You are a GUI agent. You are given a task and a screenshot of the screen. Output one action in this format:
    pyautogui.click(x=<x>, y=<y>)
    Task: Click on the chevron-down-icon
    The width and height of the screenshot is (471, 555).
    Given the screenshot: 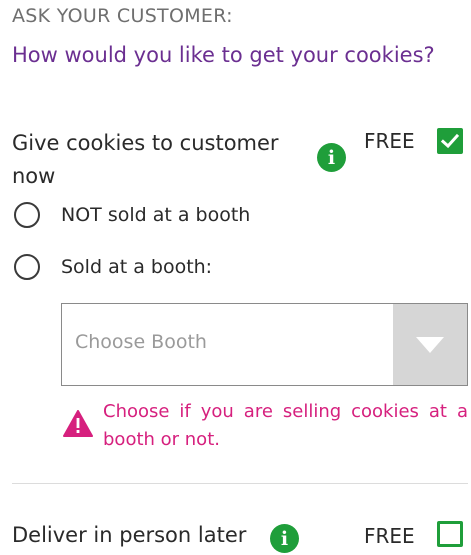 What is the action you would take?
    pyautogui.click(x=430, y=344)
    